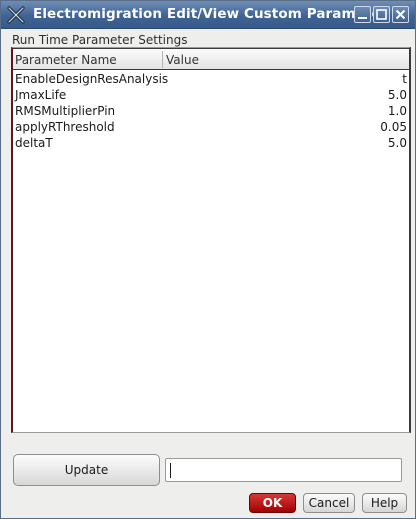 This screenshot has height=519, width=416. Describe the element at coordinates (92, 79) in the screenshot. I see `parameter-name-cell: EnableDesignResAnalysis` at that location.